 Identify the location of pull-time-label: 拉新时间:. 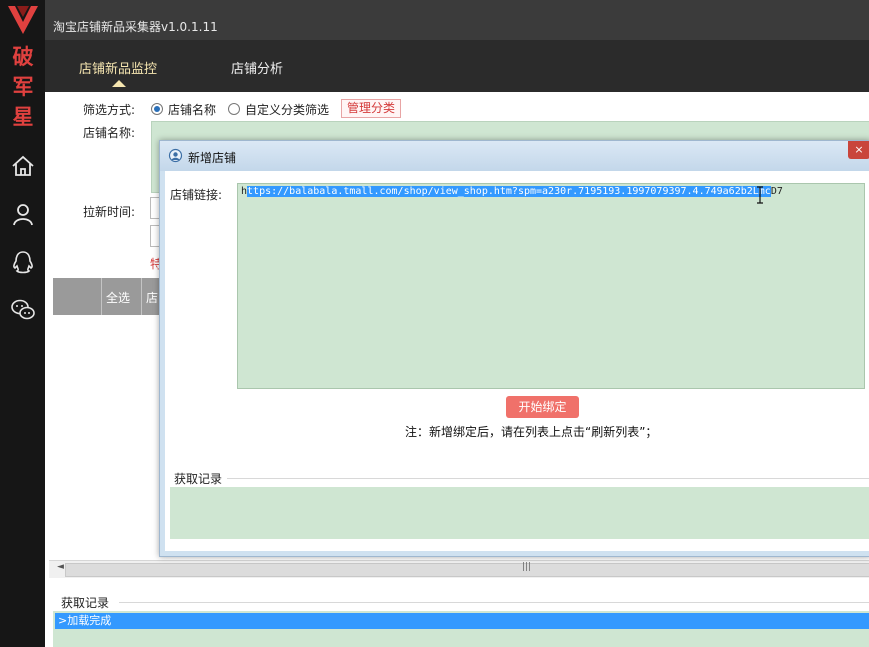
(109, 212).